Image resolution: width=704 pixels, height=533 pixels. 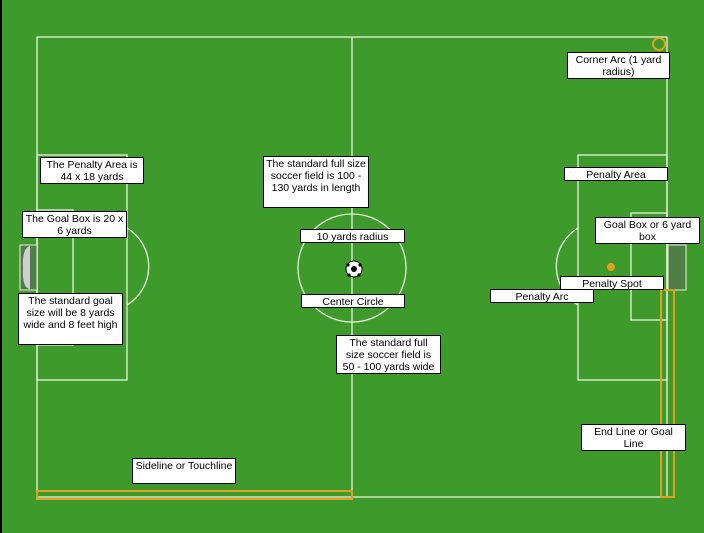 What do you see at coordinates (622, 267) in the screenshot?
I see `right-penalty-area` at bounding box center [622, 267].